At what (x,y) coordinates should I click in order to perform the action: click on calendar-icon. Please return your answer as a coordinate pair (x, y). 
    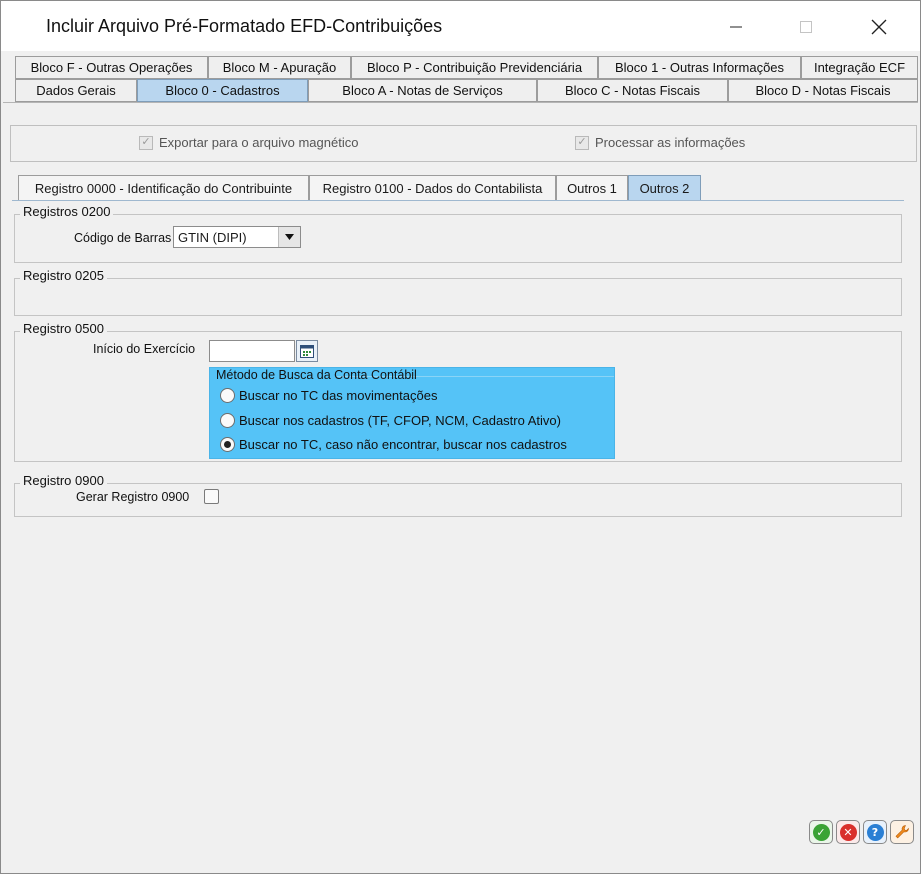
    Looking at the image, I should click on (307, 351).